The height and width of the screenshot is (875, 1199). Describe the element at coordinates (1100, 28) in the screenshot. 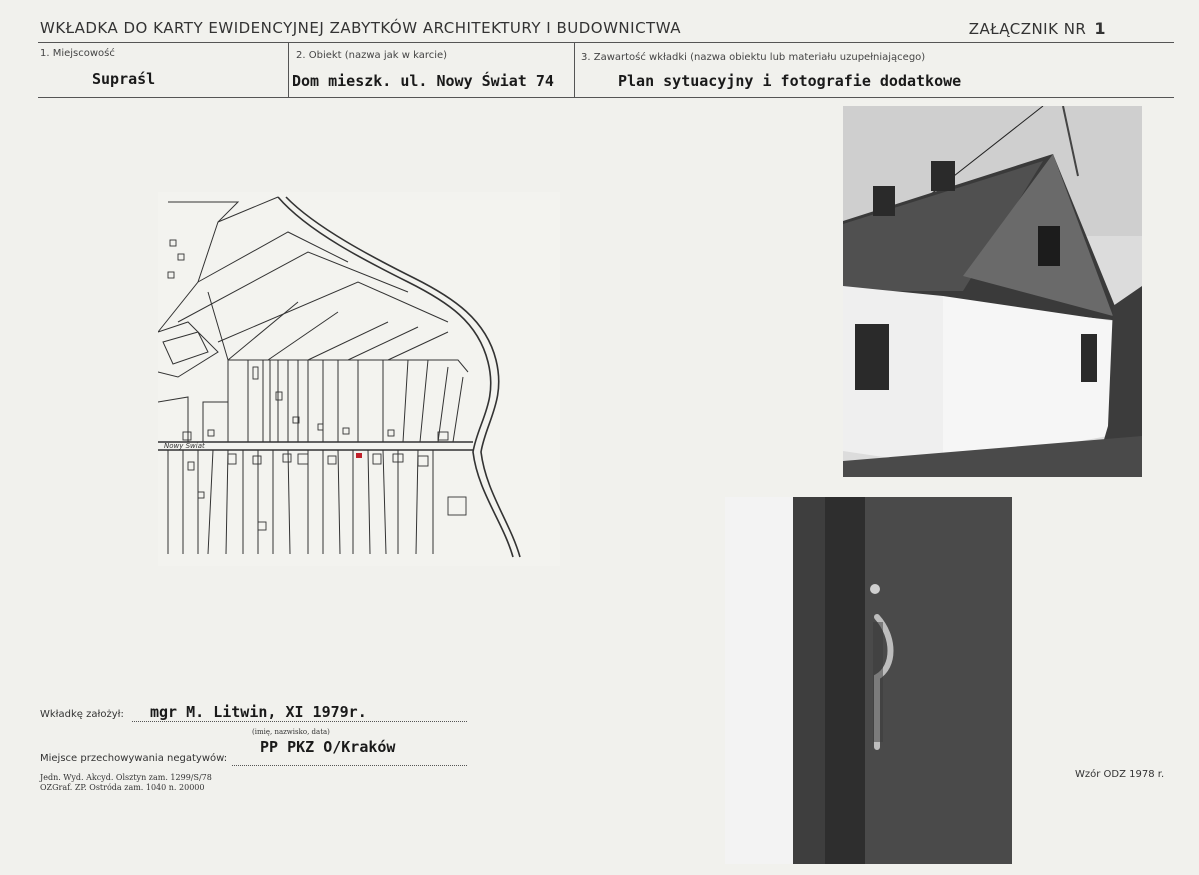

I see `annex-number: 1` at that location.